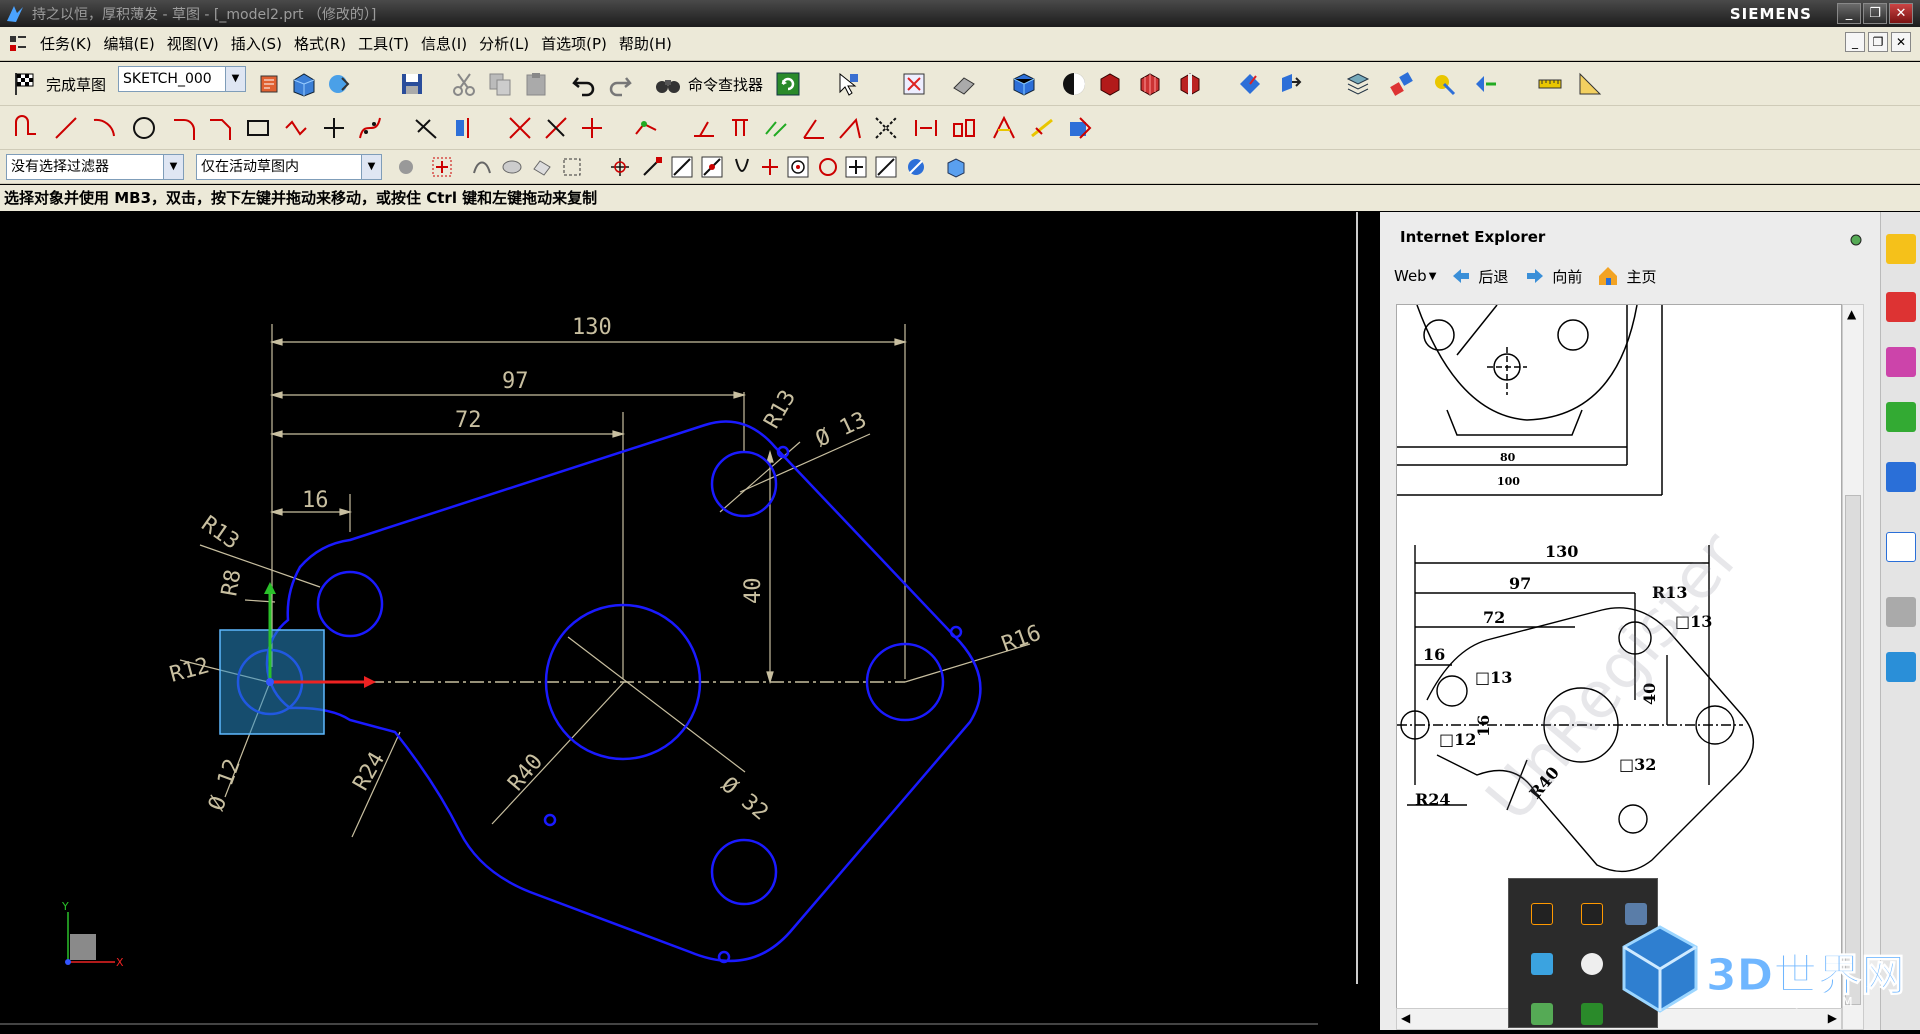 The width and height of the screenshot is (1920, 1034). Describe the element at coordinates (1855, 42) in the screenshot. I see `mdi-minimize-button: _` at that location.